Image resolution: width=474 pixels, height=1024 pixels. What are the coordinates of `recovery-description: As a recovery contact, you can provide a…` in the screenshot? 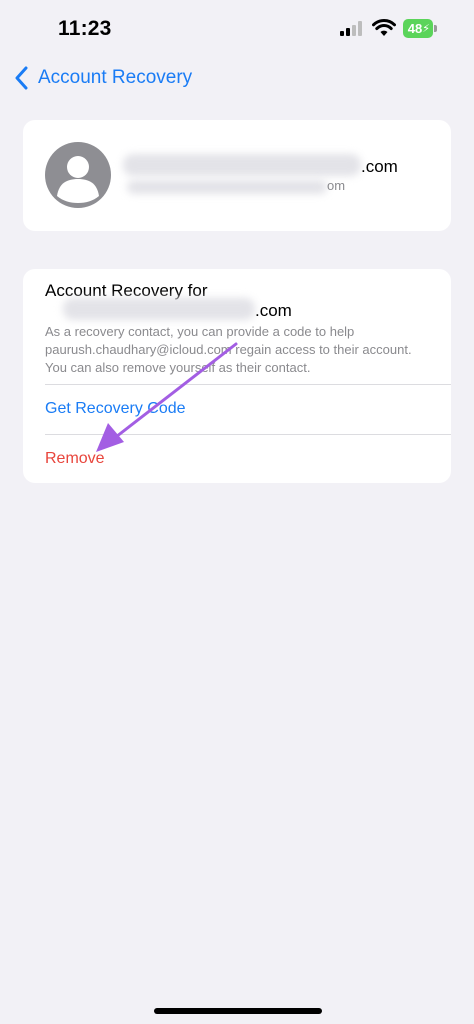 It's located at (228, 349).